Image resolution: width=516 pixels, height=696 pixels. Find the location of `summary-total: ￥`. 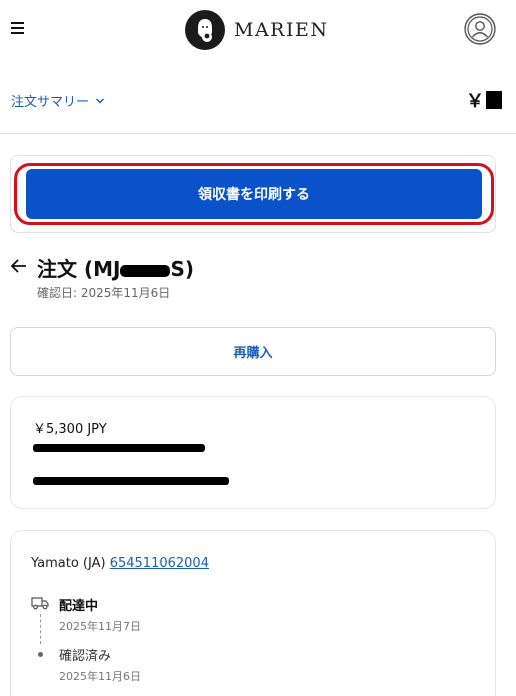

summary-total: ￥ is located at coordinates (484, 100).